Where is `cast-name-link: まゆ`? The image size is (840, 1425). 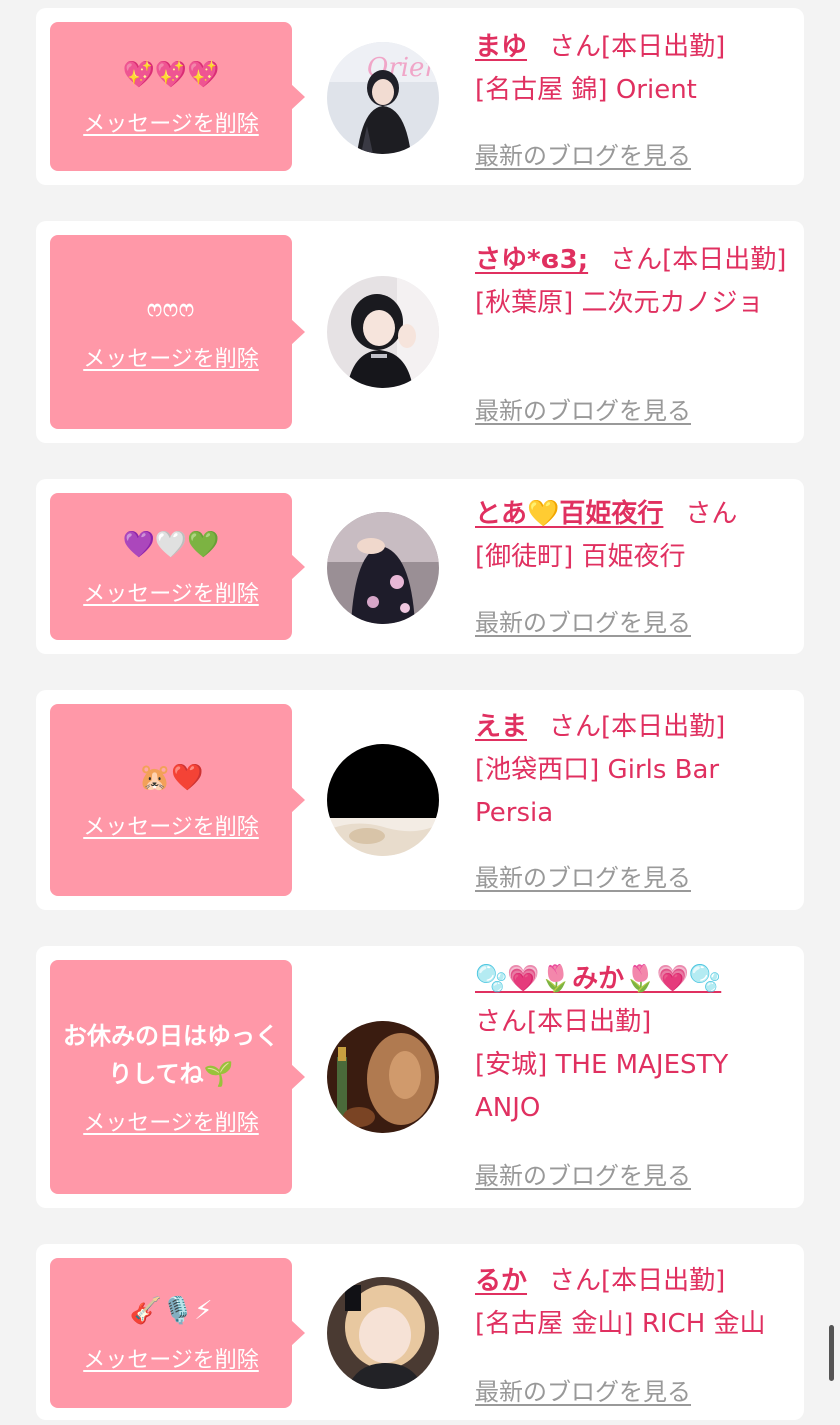
cast-name-link: まゆ is located at coordinates (501, 47).